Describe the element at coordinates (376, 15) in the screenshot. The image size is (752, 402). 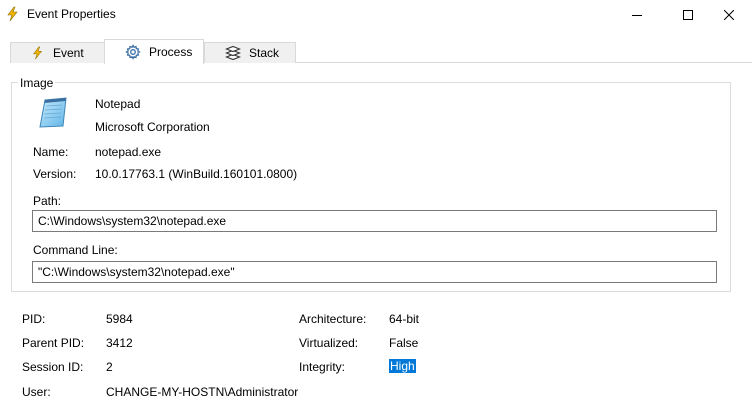
I see `title-bar: Event Properties` at that location.